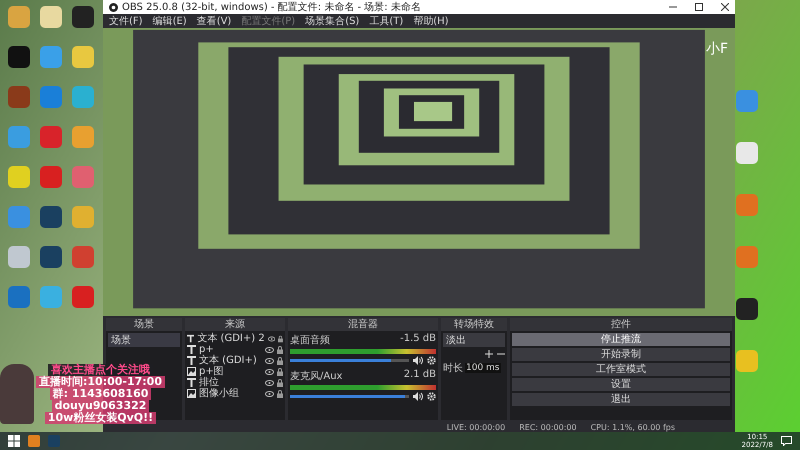 This screenshot has height=450, width=800. What do you see at coordinates (474, 340) in the screenshot?
I see `transition-select: 淡出` at bounding box center [474, 340].